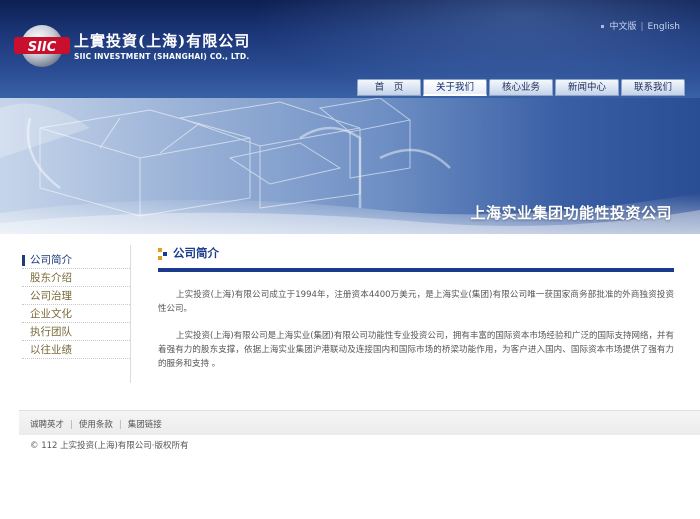 The width and height of the screenshot is (700, 519). I want to click on bullet-icon, so click(603, 26).